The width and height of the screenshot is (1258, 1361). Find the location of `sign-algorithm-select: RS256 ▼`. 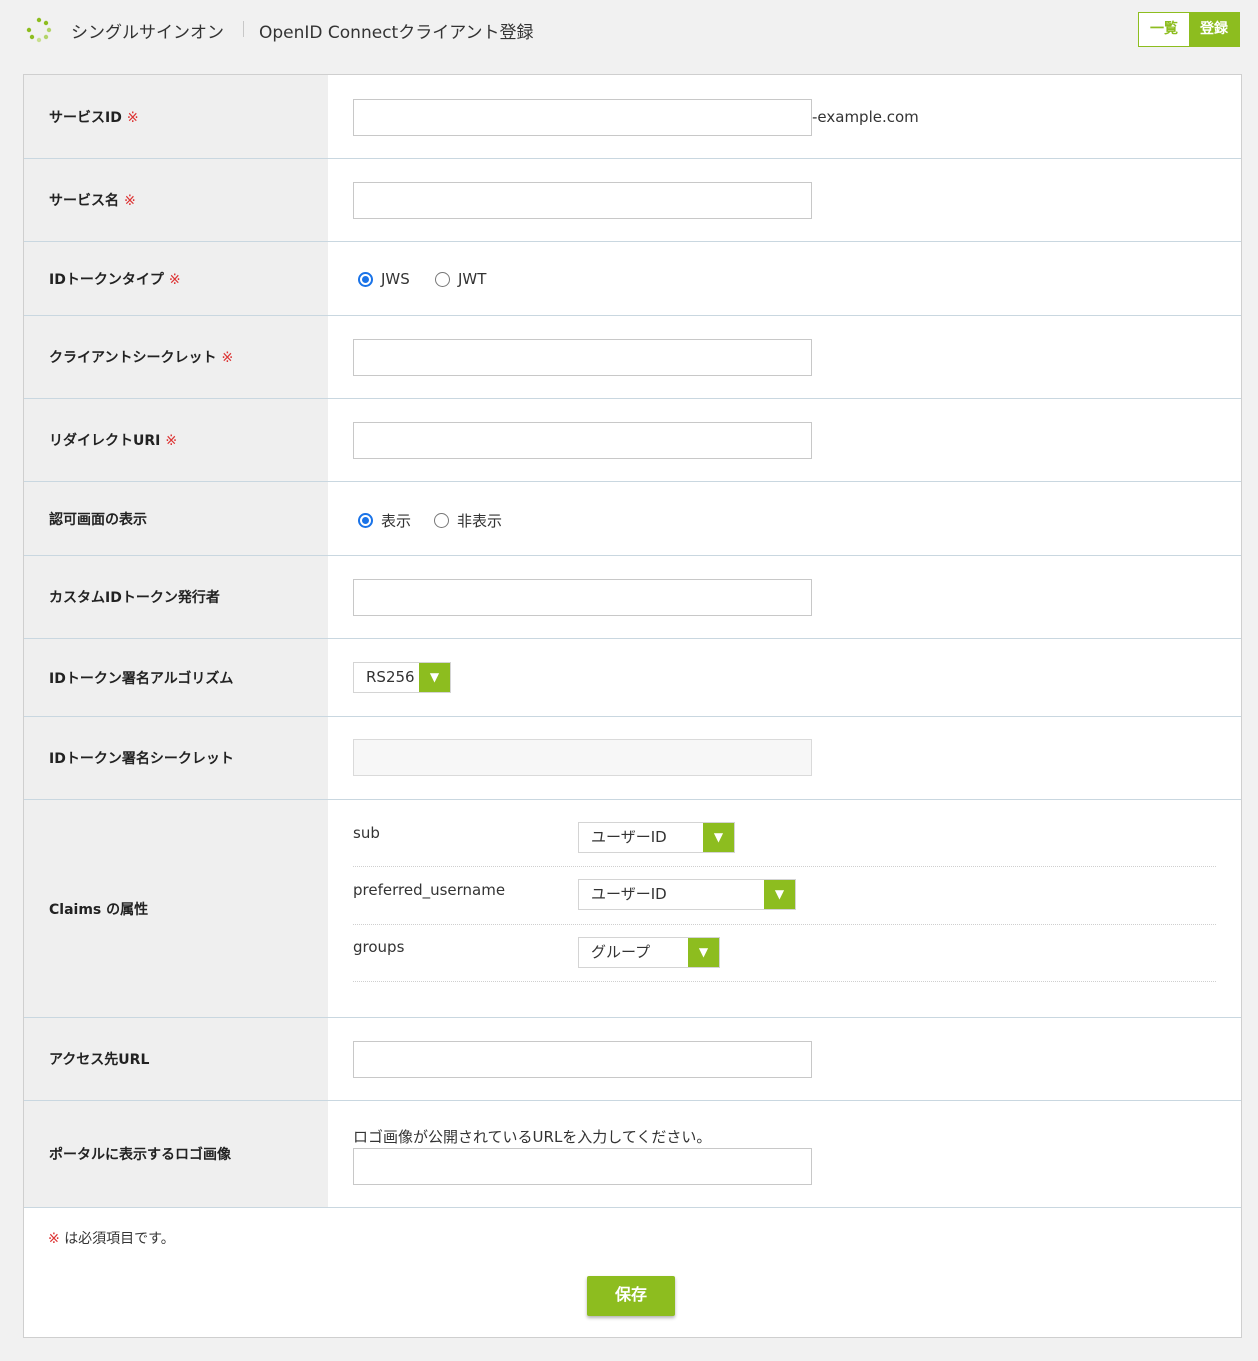

sign-algorithm-select: RS256 ▼ is located at coordinates (402, 677).